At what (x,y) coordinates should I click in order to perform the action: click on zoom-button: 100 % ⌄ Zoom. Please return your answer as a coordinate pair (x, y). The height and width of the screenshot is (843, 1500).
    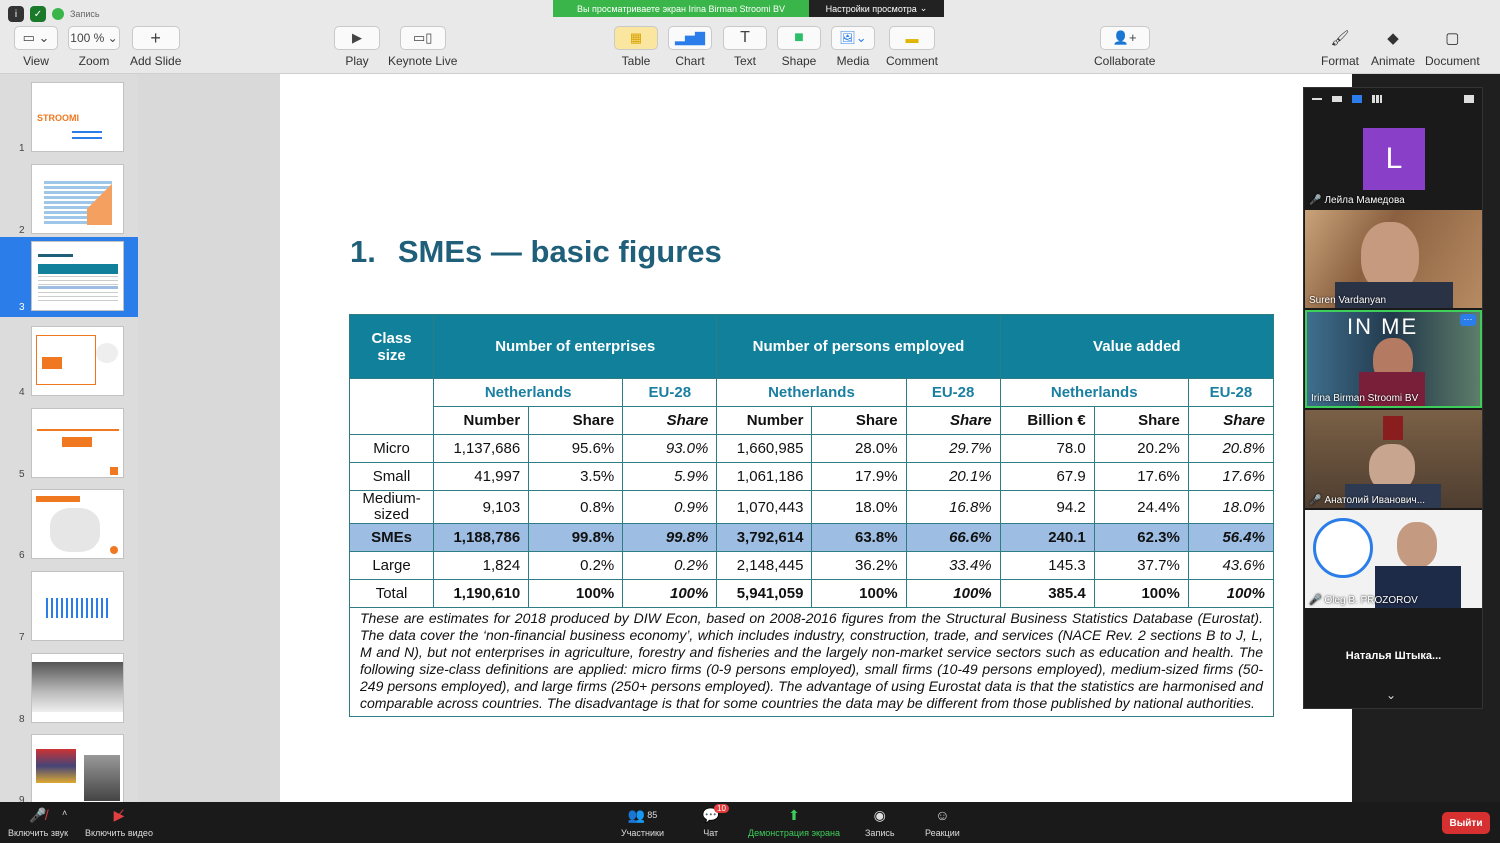
    Looking at the image, I should click on (94, 47).